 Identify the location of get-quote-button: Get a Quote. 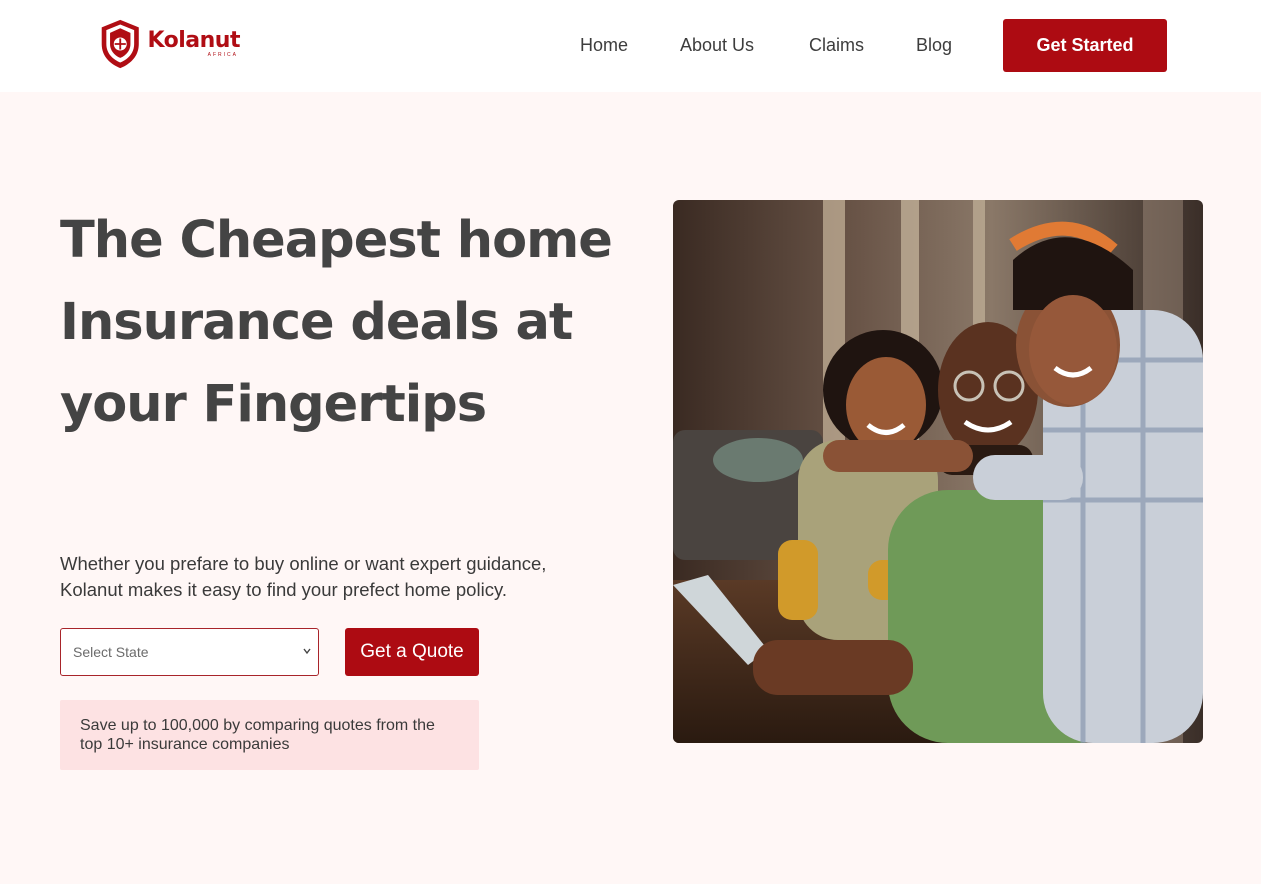
(412, 652).